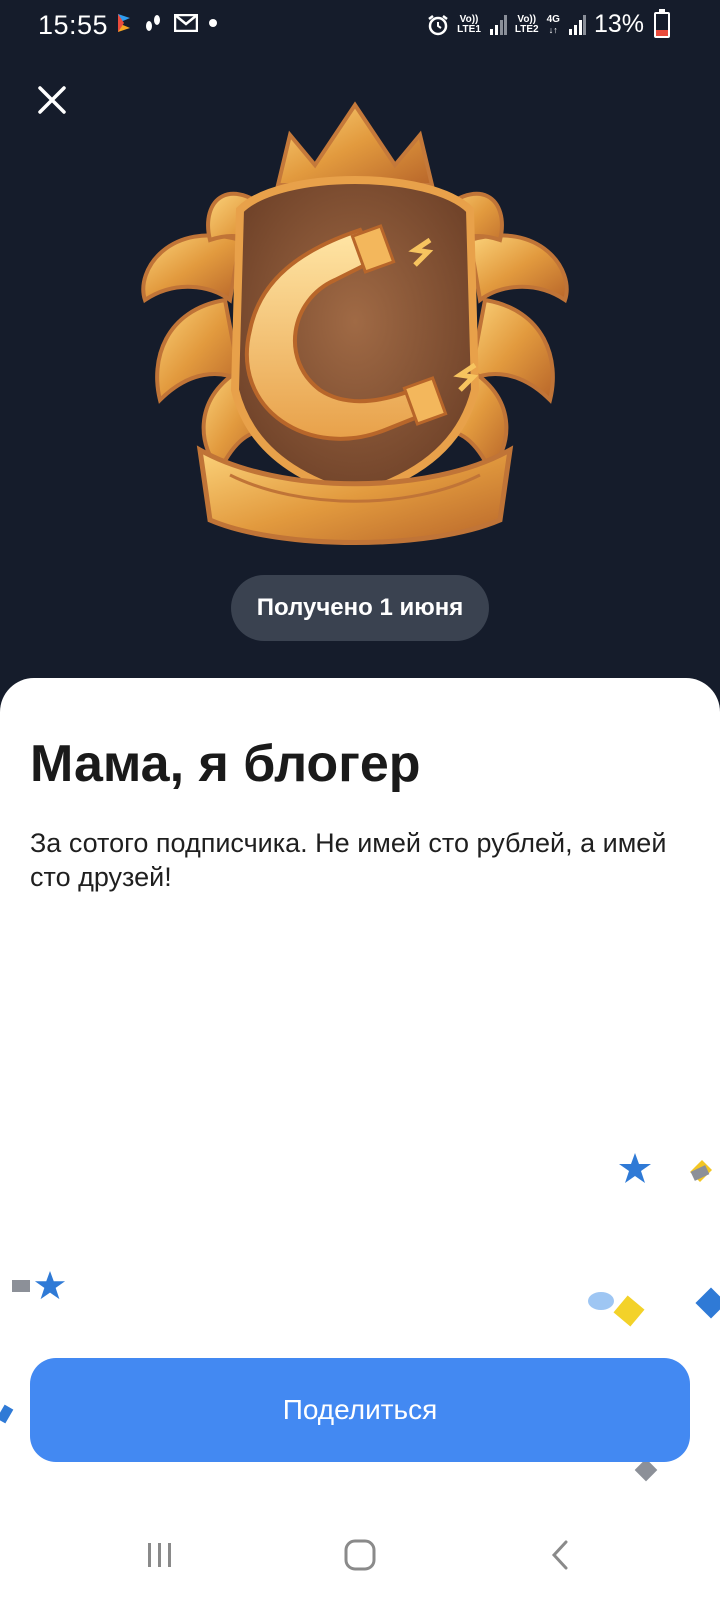 This screenshot has height=1600, width=720. I want to click on close-button, so click(52, 100).